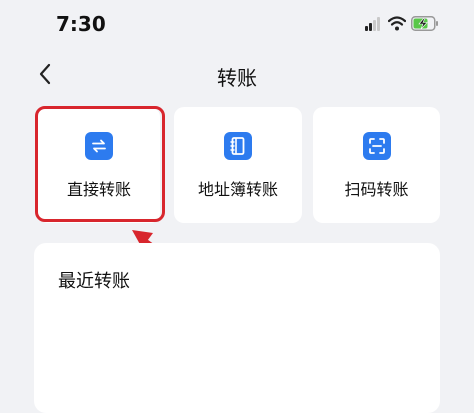 This screenshot has width=474, height=413. What do you see at coordinates (374, 24) in the screenshot?
I see `signal-icon` at bounding box center [374, 24].